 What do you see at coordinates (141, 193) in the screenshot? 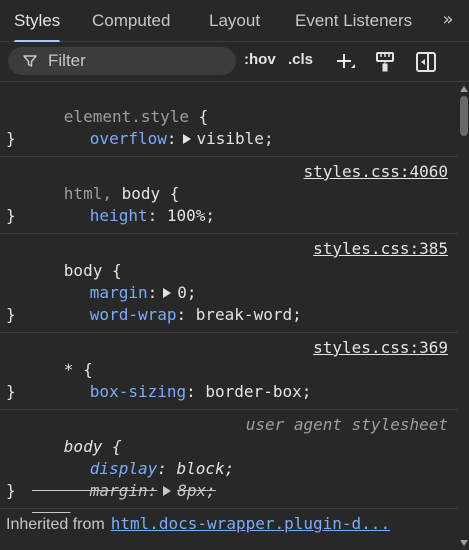
I see `selector-body: body` at bounding box center [141, 193].